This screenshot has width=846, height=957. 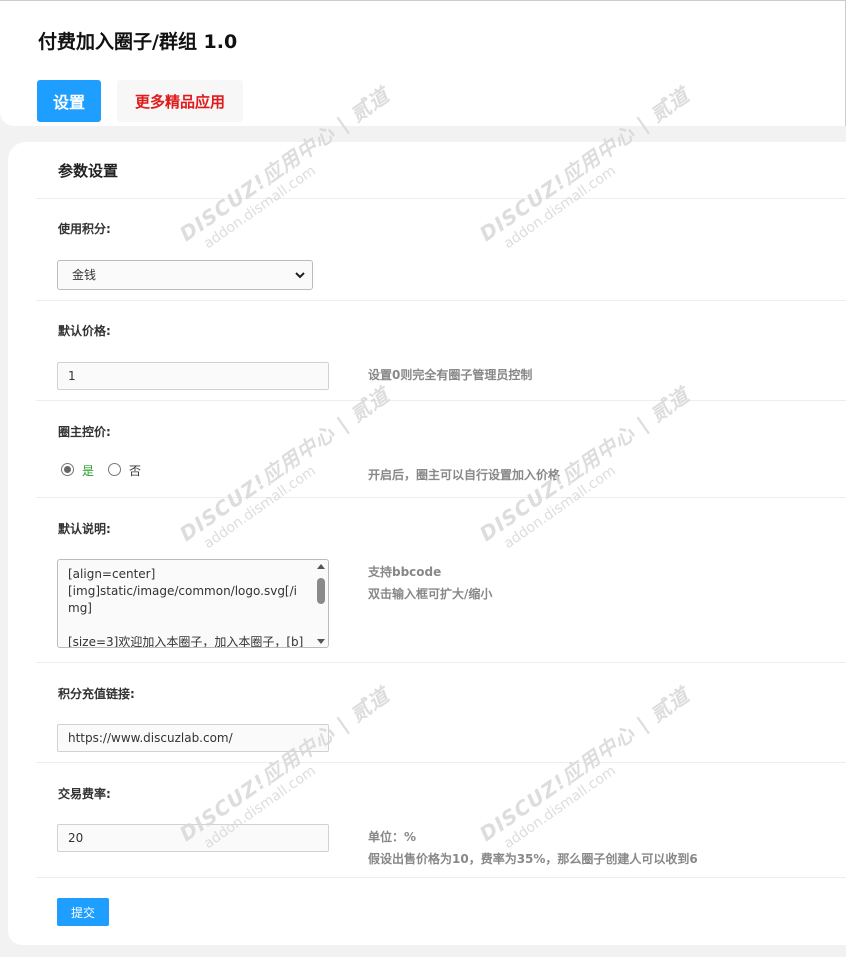 I want to click on owner-price-label: 圈主控价:, so click(x=84, y=432).